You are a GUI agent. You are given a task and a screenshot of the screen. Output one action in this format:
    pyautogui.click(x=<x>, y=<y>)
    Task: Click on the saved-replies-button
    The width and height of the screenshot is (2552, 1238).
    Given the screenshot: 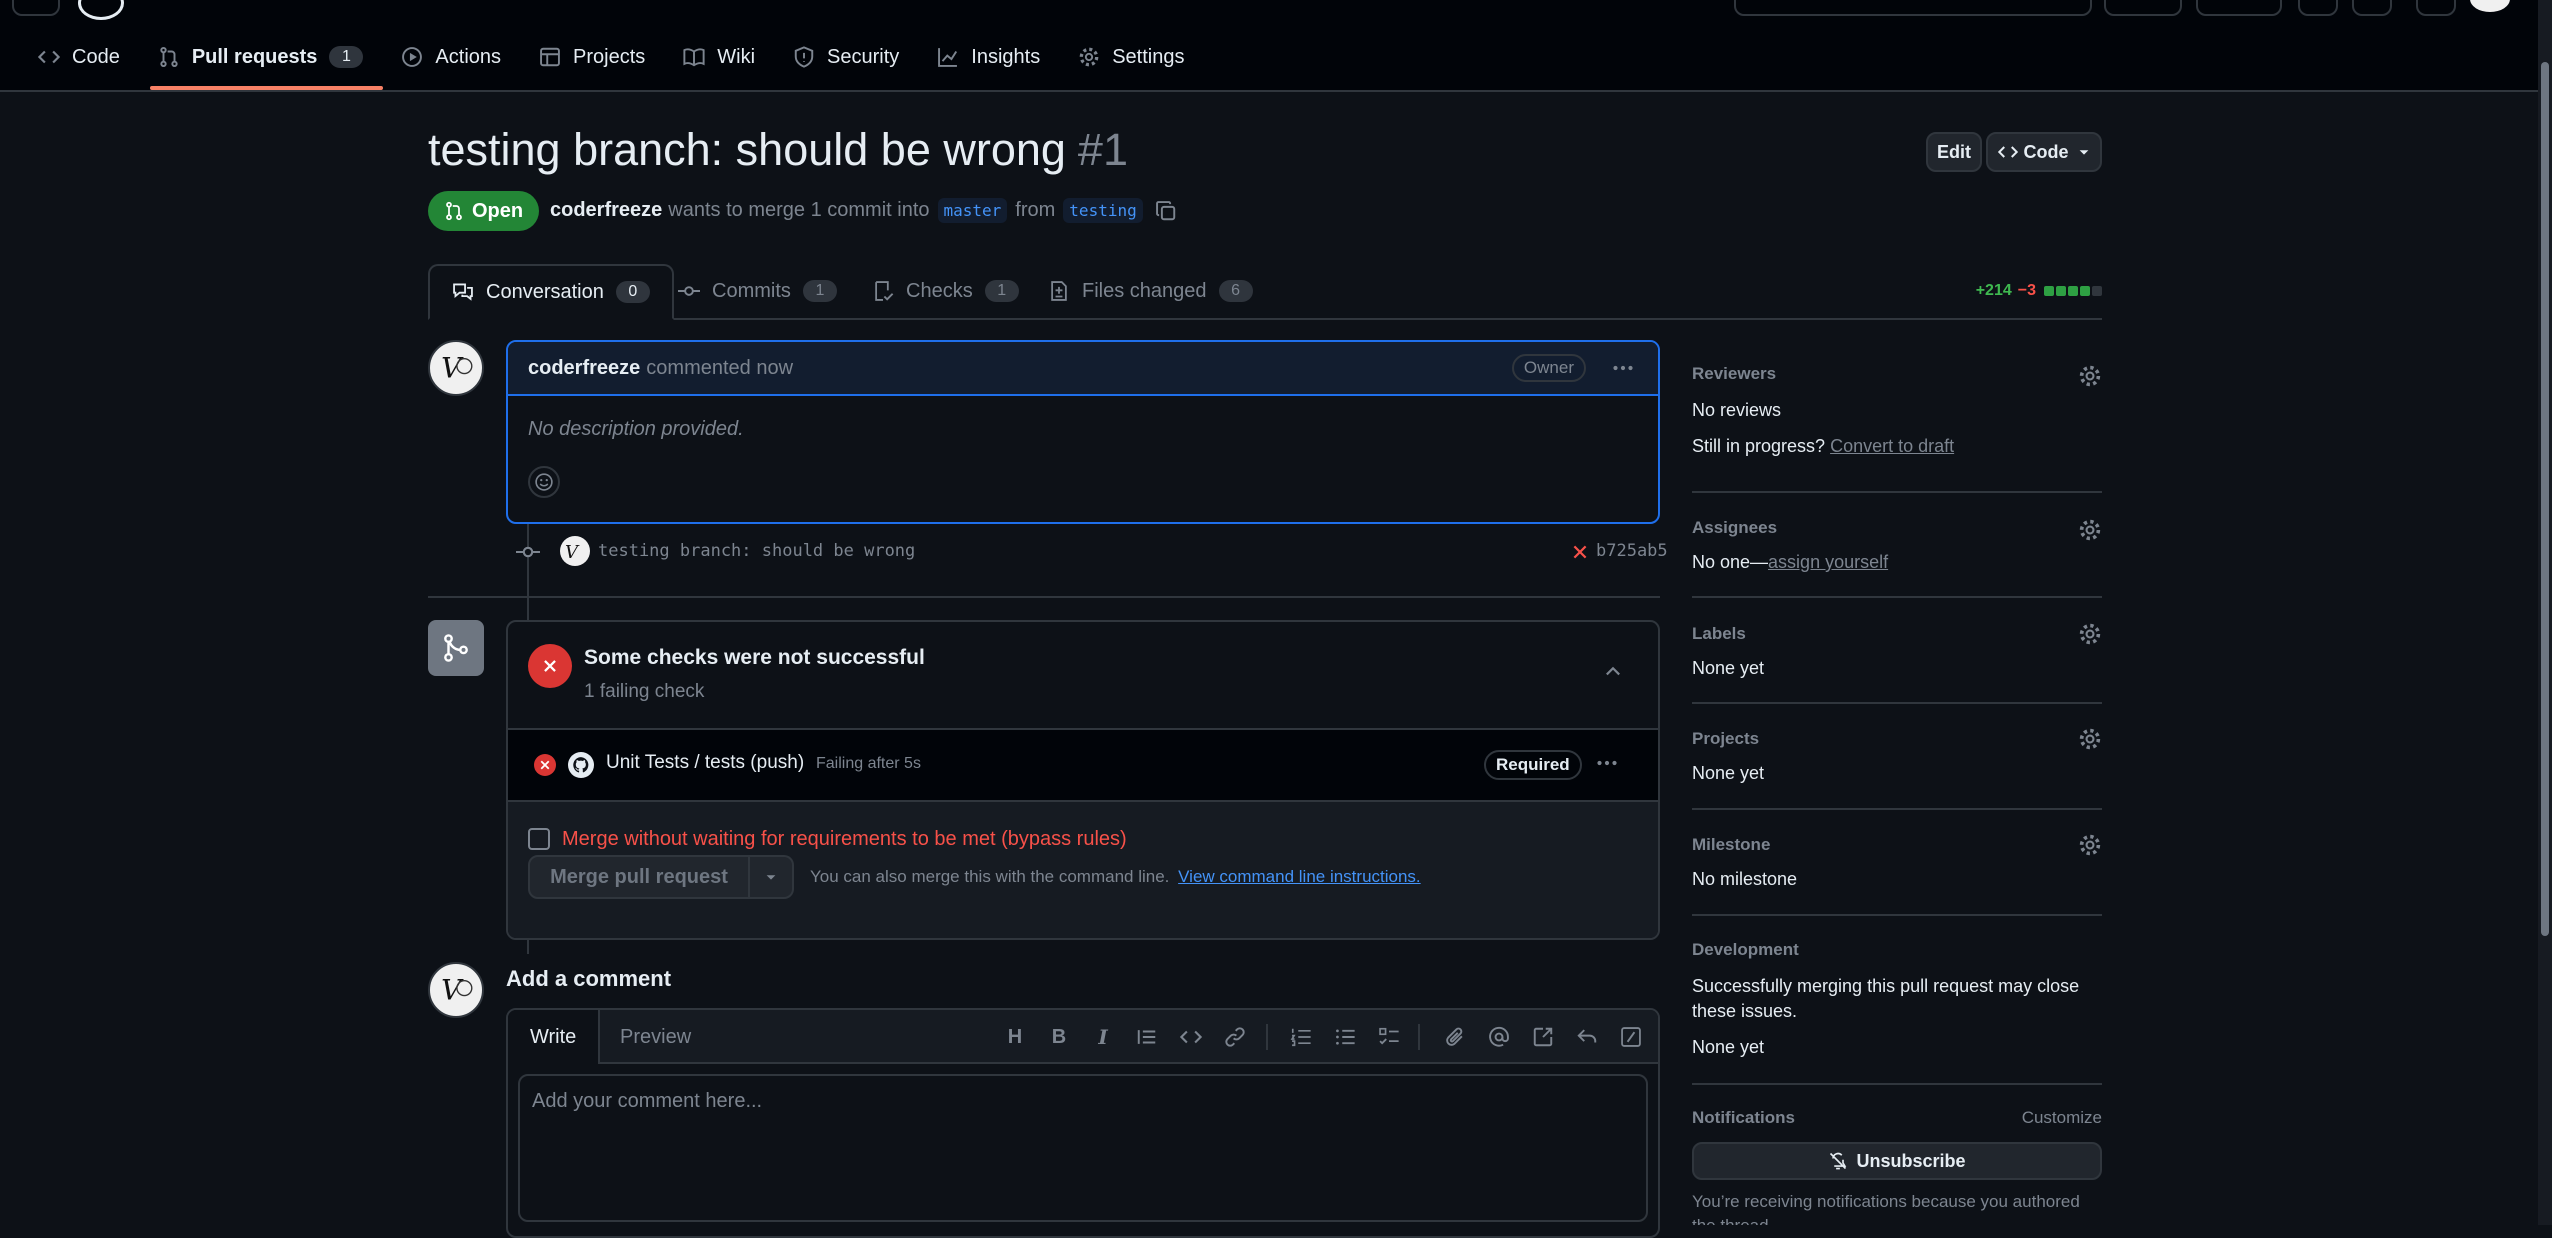 What is the action you would take?
    pyautogui.click(x=1587, y=1037)
    